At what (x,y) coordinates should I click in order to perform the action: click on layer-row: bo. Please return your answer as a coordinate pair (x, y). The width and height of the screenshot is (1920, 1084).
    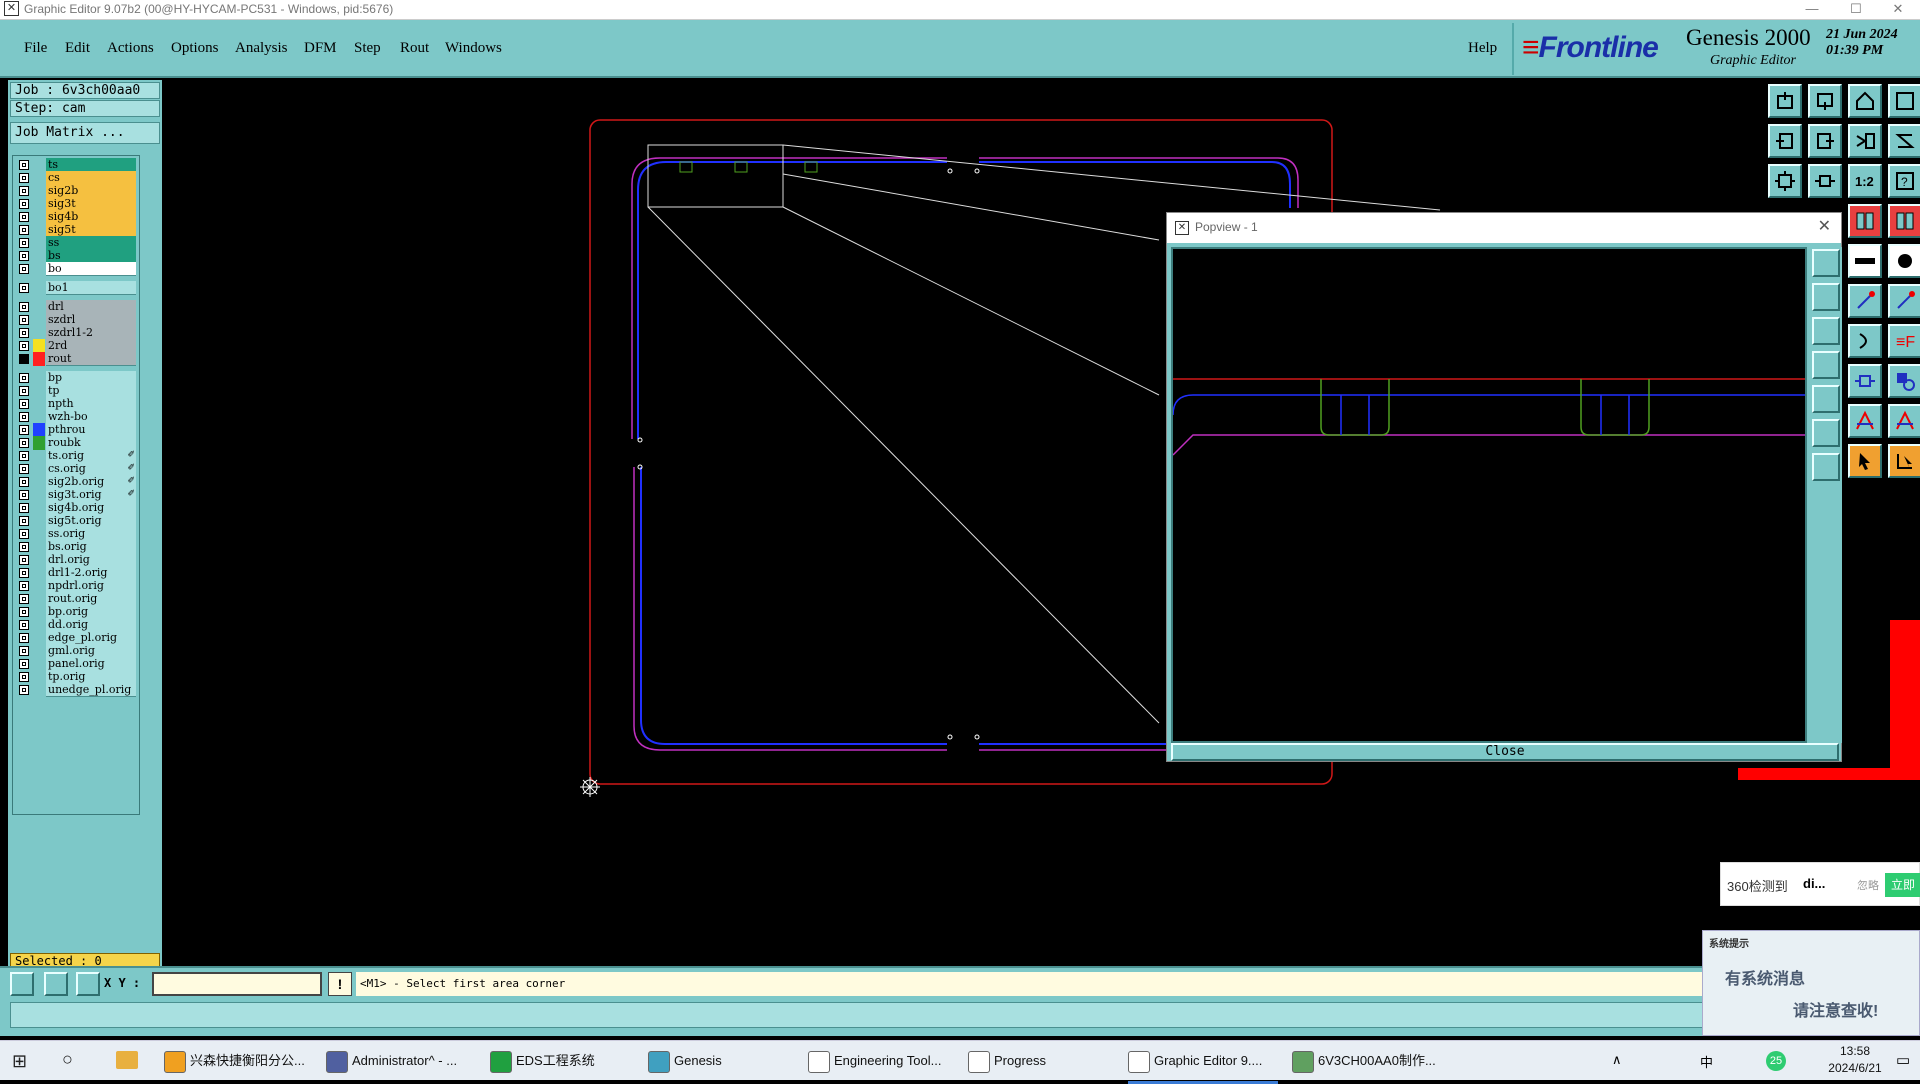
    Looking at the image, I should click on (76, 269).